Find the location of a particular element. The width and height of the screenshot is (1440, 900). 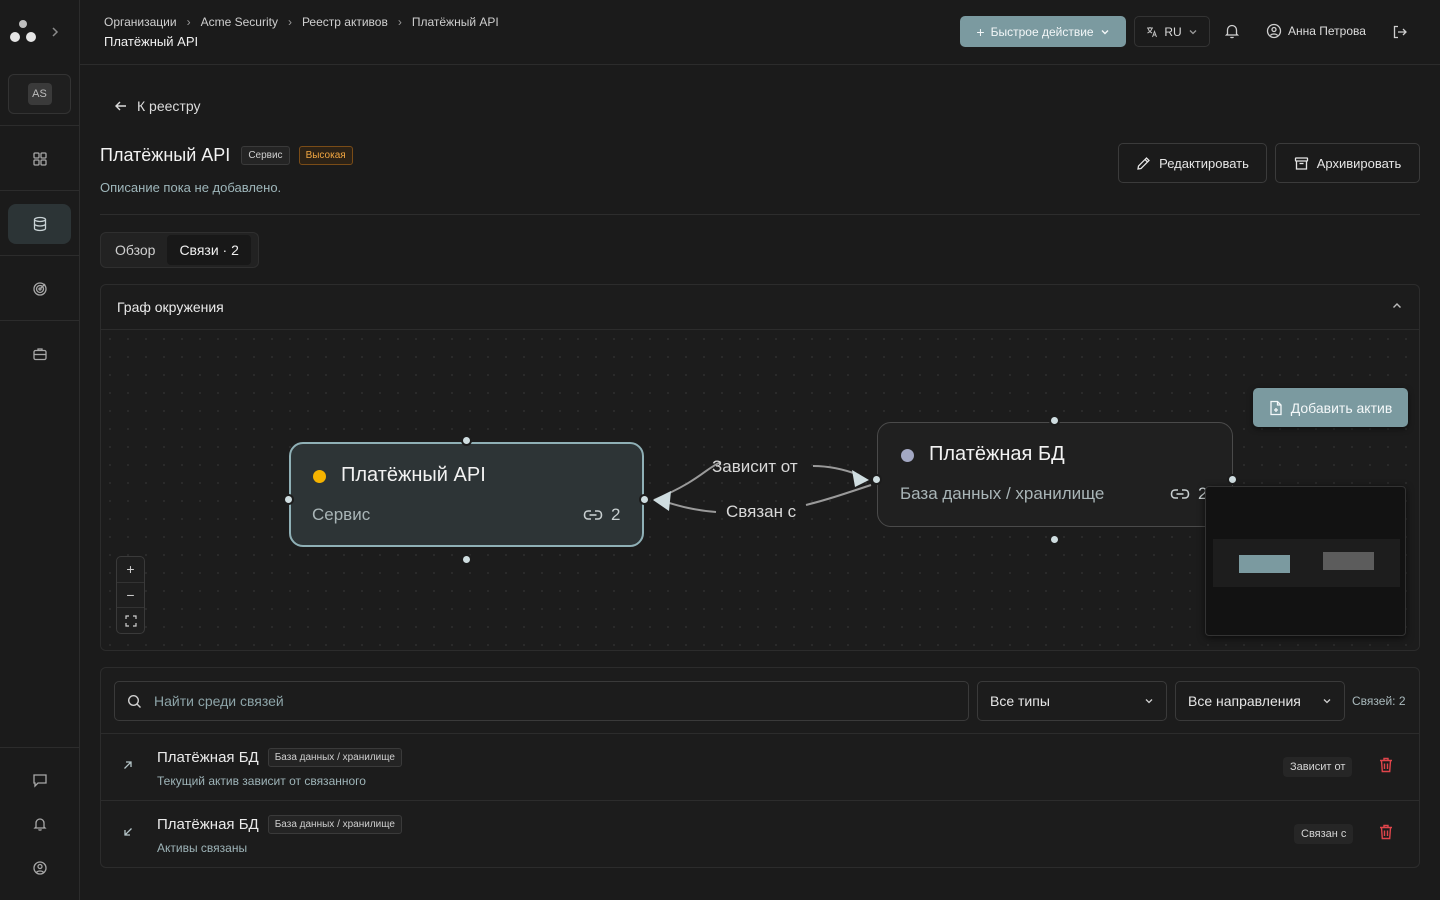

relation-type-badge: Зависит от is located at coordinates (1318, 767).